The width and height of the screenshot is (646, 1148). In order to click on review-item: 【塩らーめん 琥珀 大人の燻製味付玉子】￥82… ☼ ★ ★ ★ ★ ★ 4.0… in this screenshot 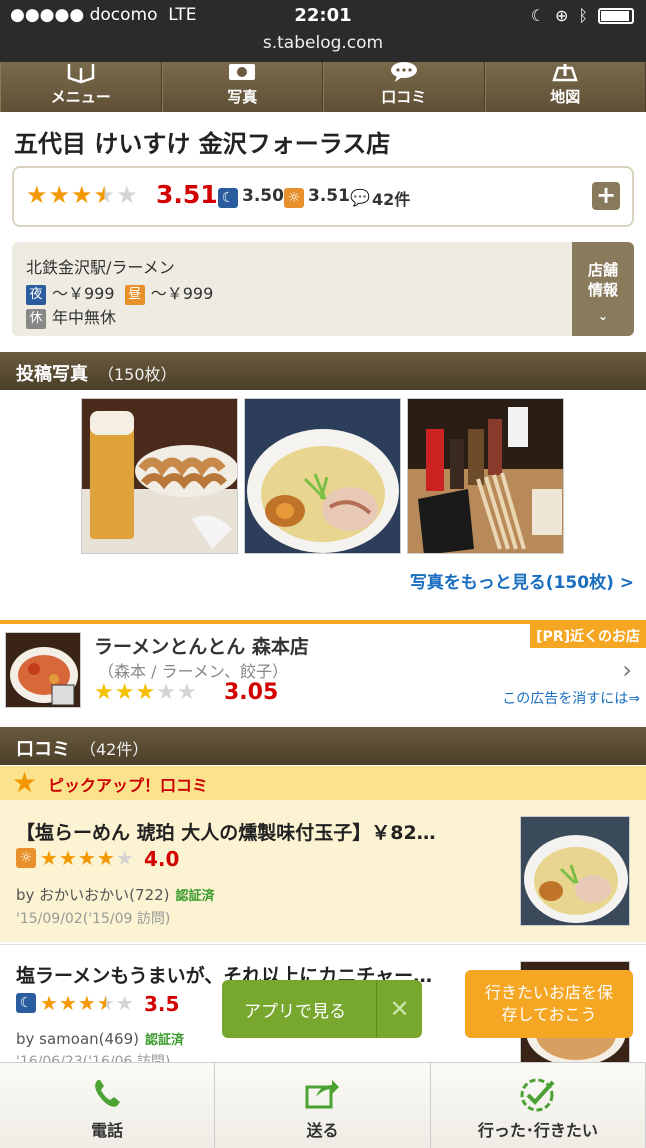, I will do `click(323, 871)`.